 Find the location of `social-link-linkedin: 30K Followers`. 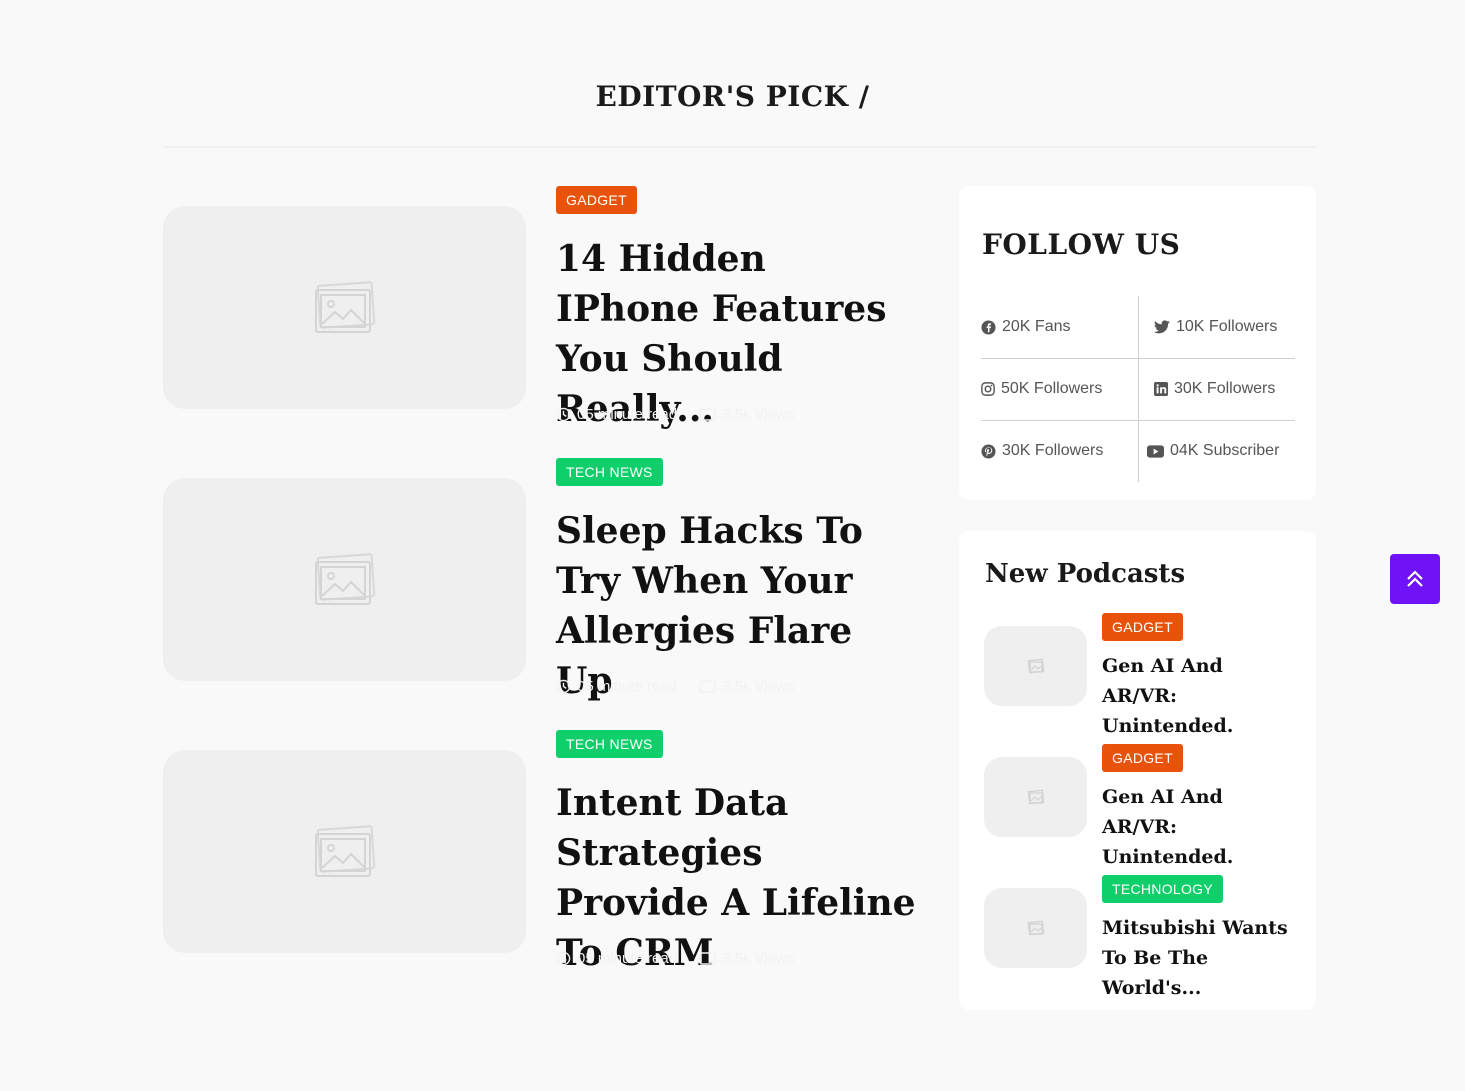

social-link-linkedin: 30K Followers is located at coordinates (1216, 389).